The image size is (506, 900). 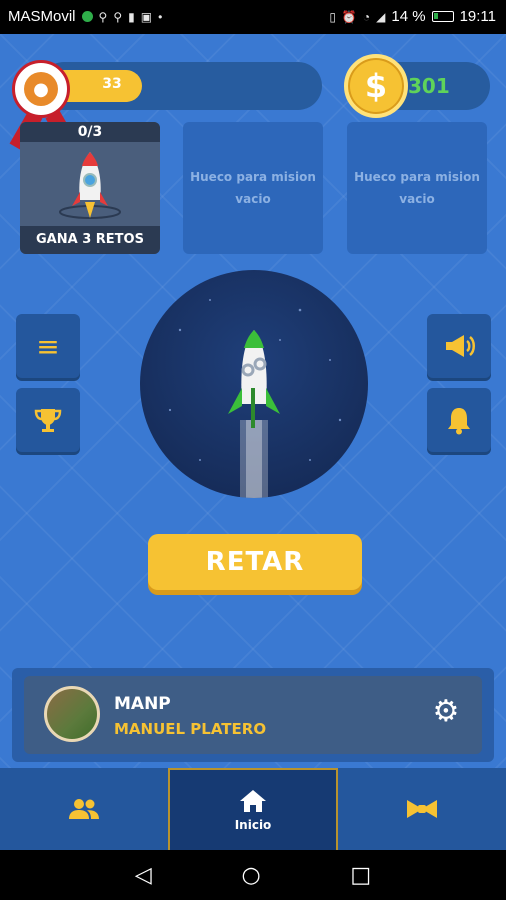 What do you see at coordinates (376, 86) in the screenshot?
I see `coin-icon: $` at bounding box center [376, 86].